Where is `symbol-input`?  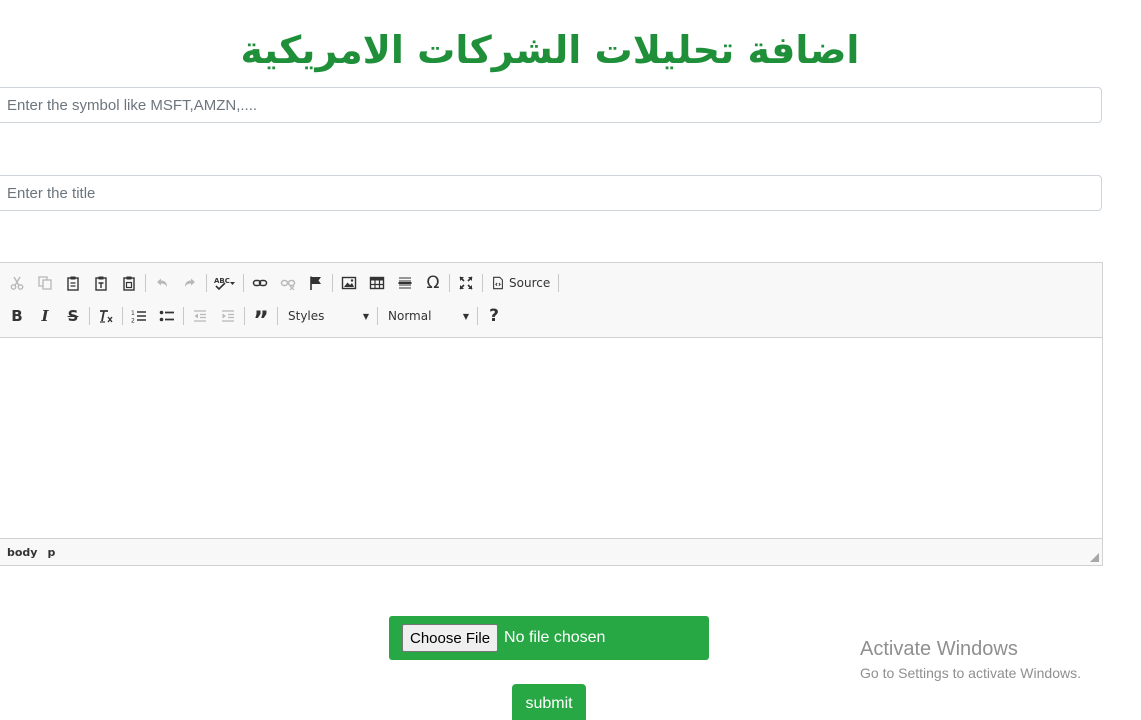 symbol-input is located at coordinates (551, 105).